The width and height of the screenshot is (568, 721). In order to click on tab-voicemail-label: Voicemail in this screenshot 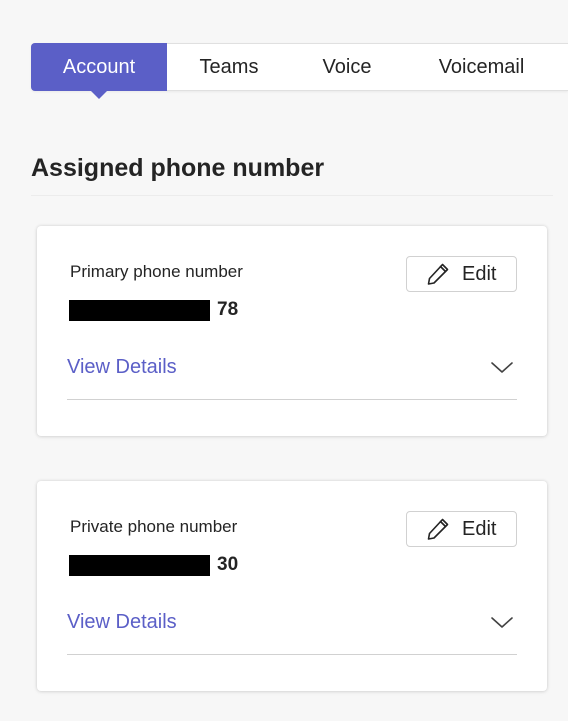, I will do `click(481, 66)`.